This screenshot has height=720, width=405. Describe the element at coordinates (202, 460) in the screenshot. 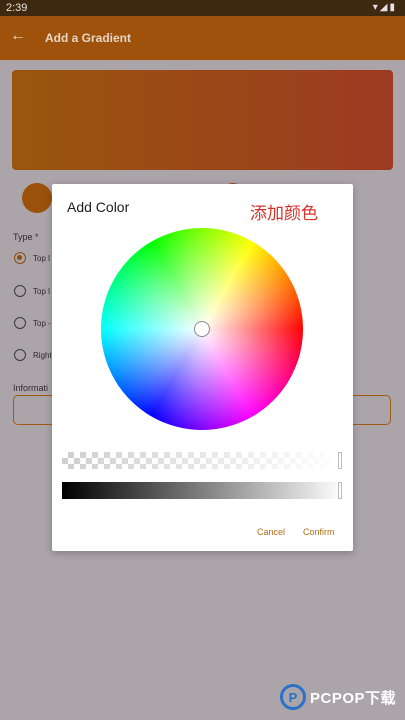

I see `alpha-slider` at that location.